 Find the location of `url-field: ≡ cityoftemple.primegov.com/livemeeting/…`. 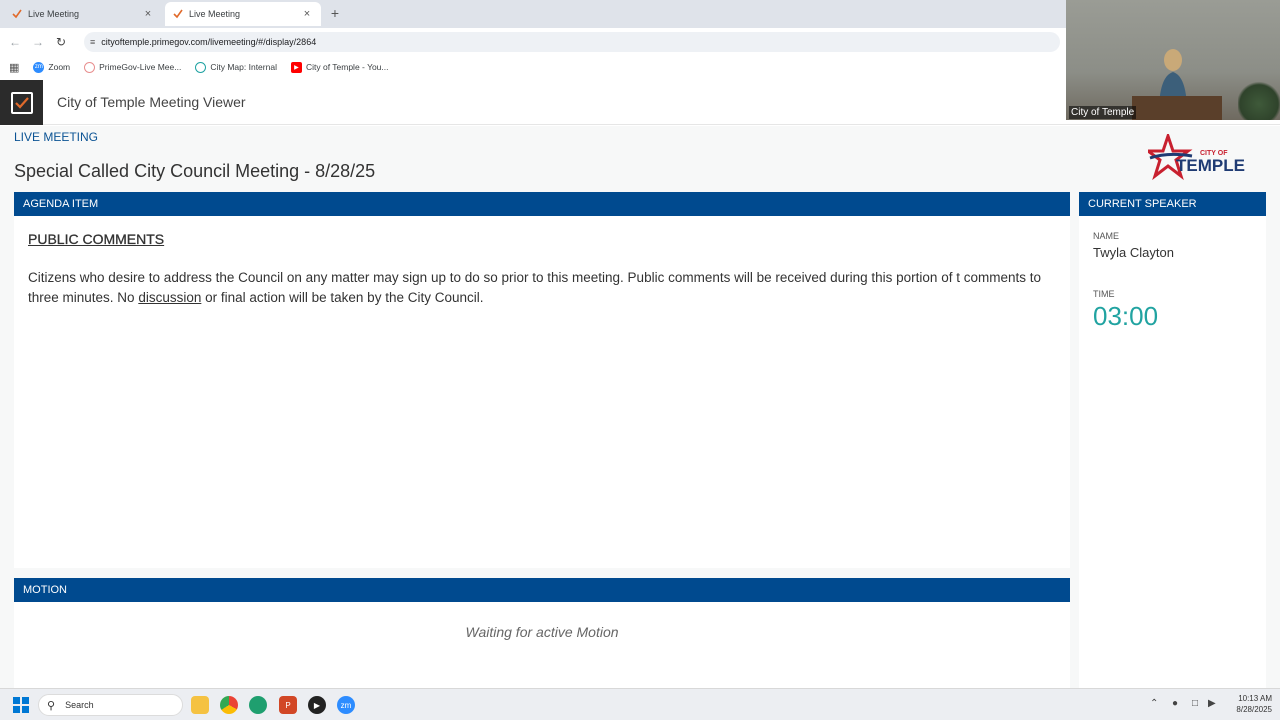

url-field: ≡ cityoftemple.primegov.com/livemeeting/… is located at coordinates (572, 42).